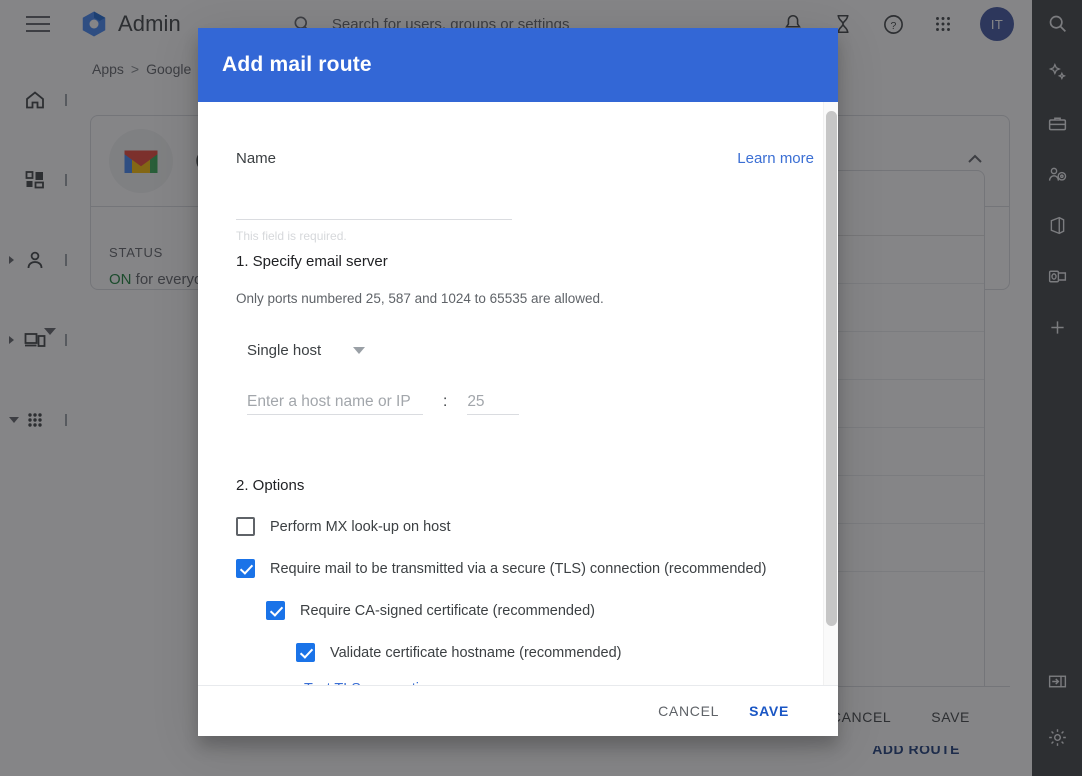 This screenshot has width=1082, height=776. What do you see at coordinates (270, 485) in the screenshot?
I see `step-2-heading: 2. Options` at bounding box center [270, 485].